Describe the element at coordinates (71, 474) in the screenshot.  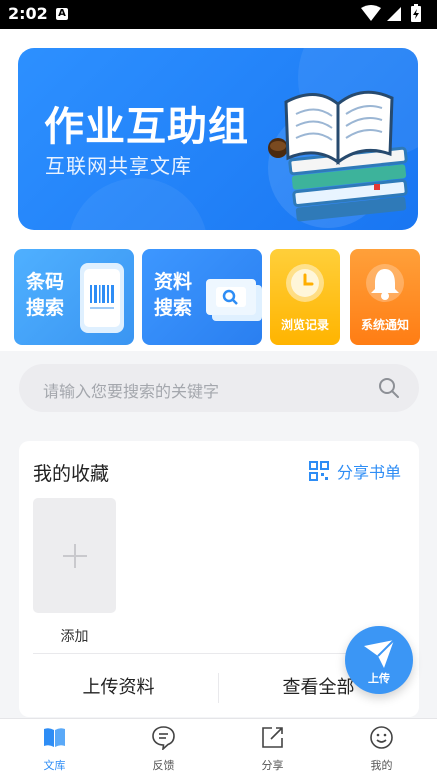
I see `favorites-title: 我的收藏` at that location.